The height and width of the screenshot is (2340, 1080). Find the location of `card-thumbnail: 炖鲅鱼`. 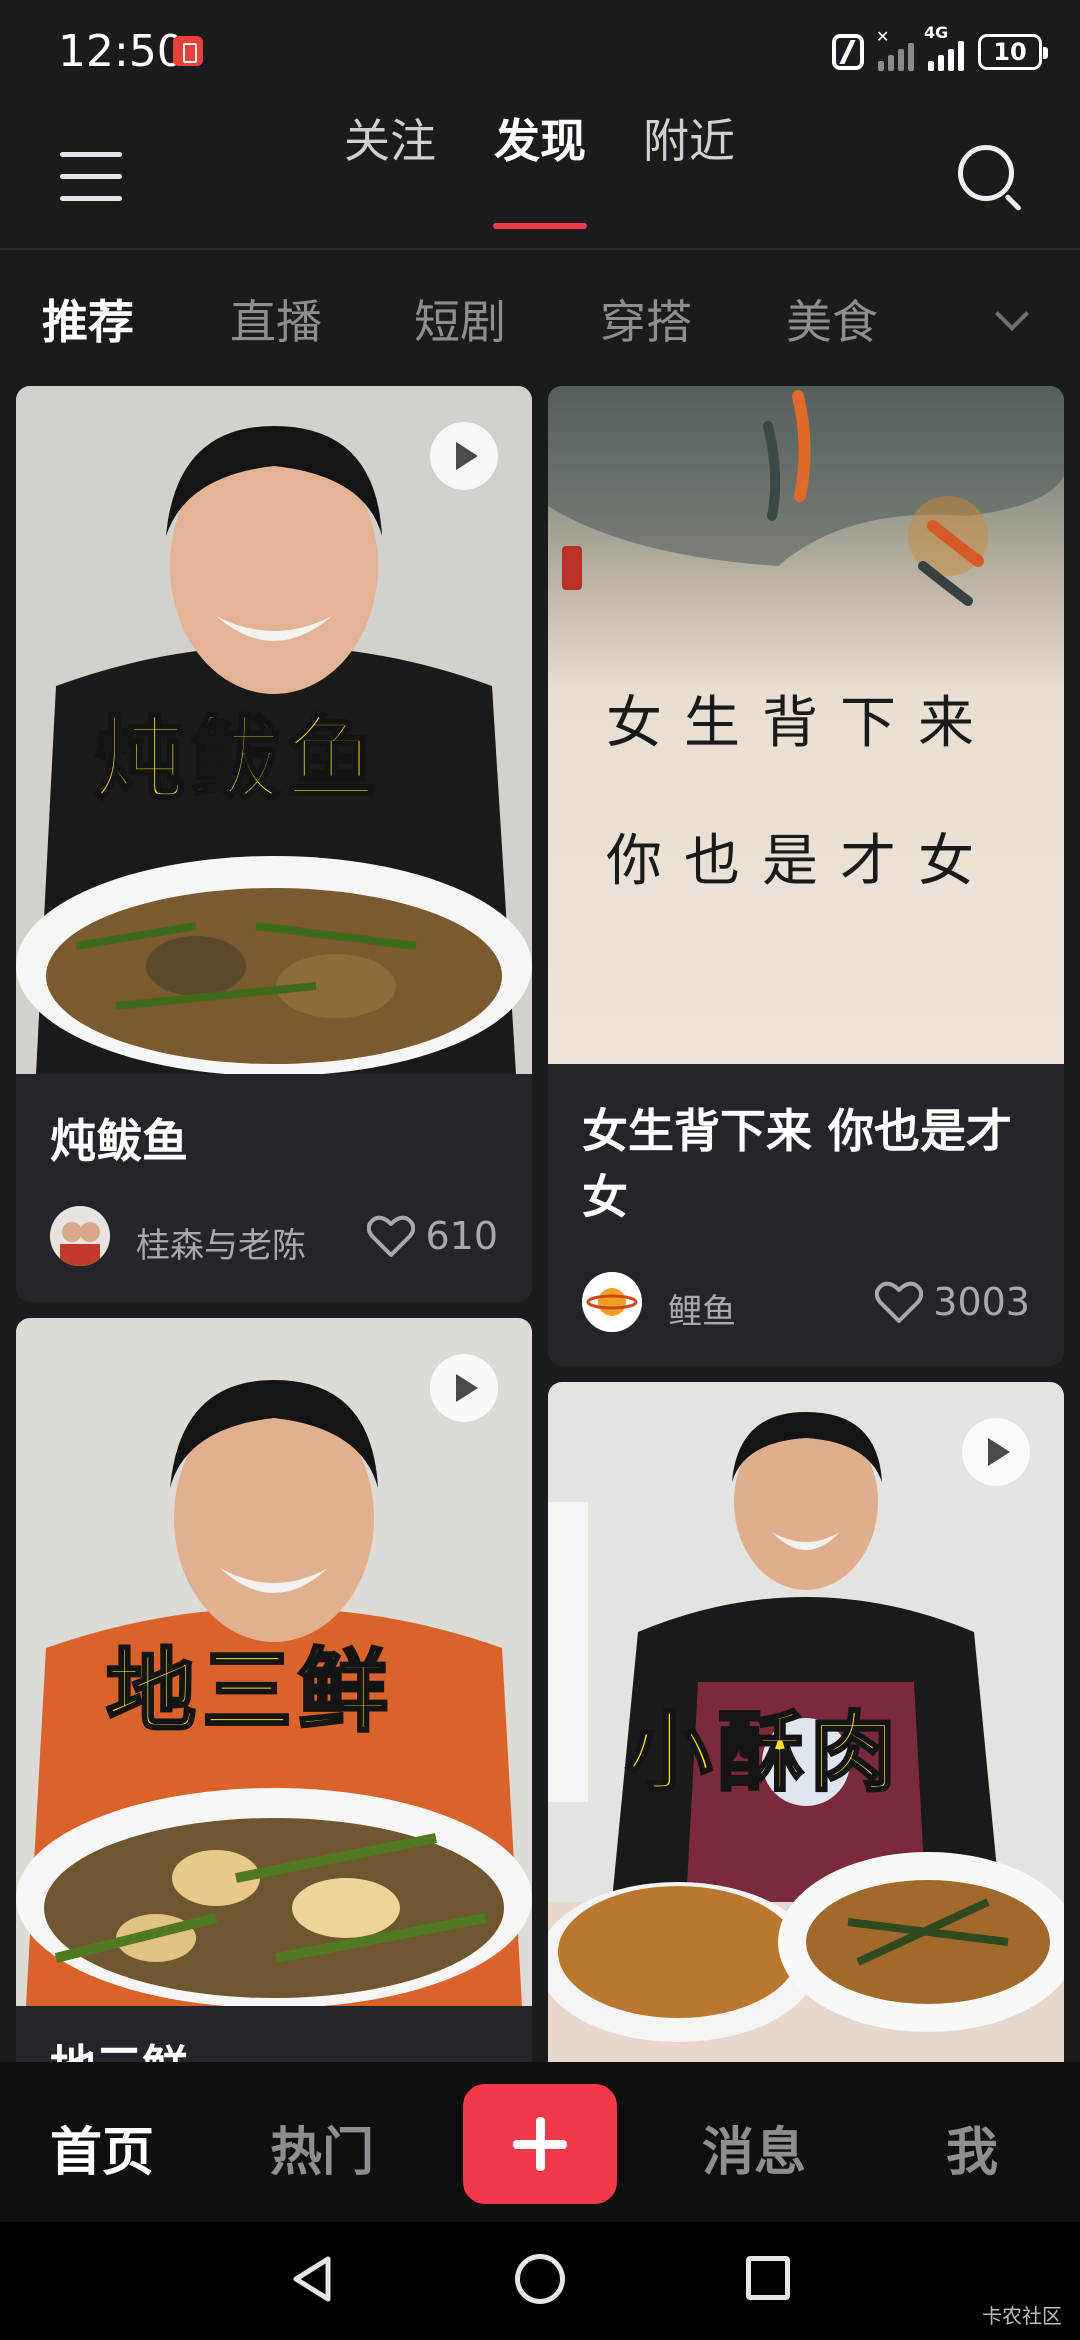

card-thumbnail: 炖鲅鱼 is located at coordinates (274, 730).